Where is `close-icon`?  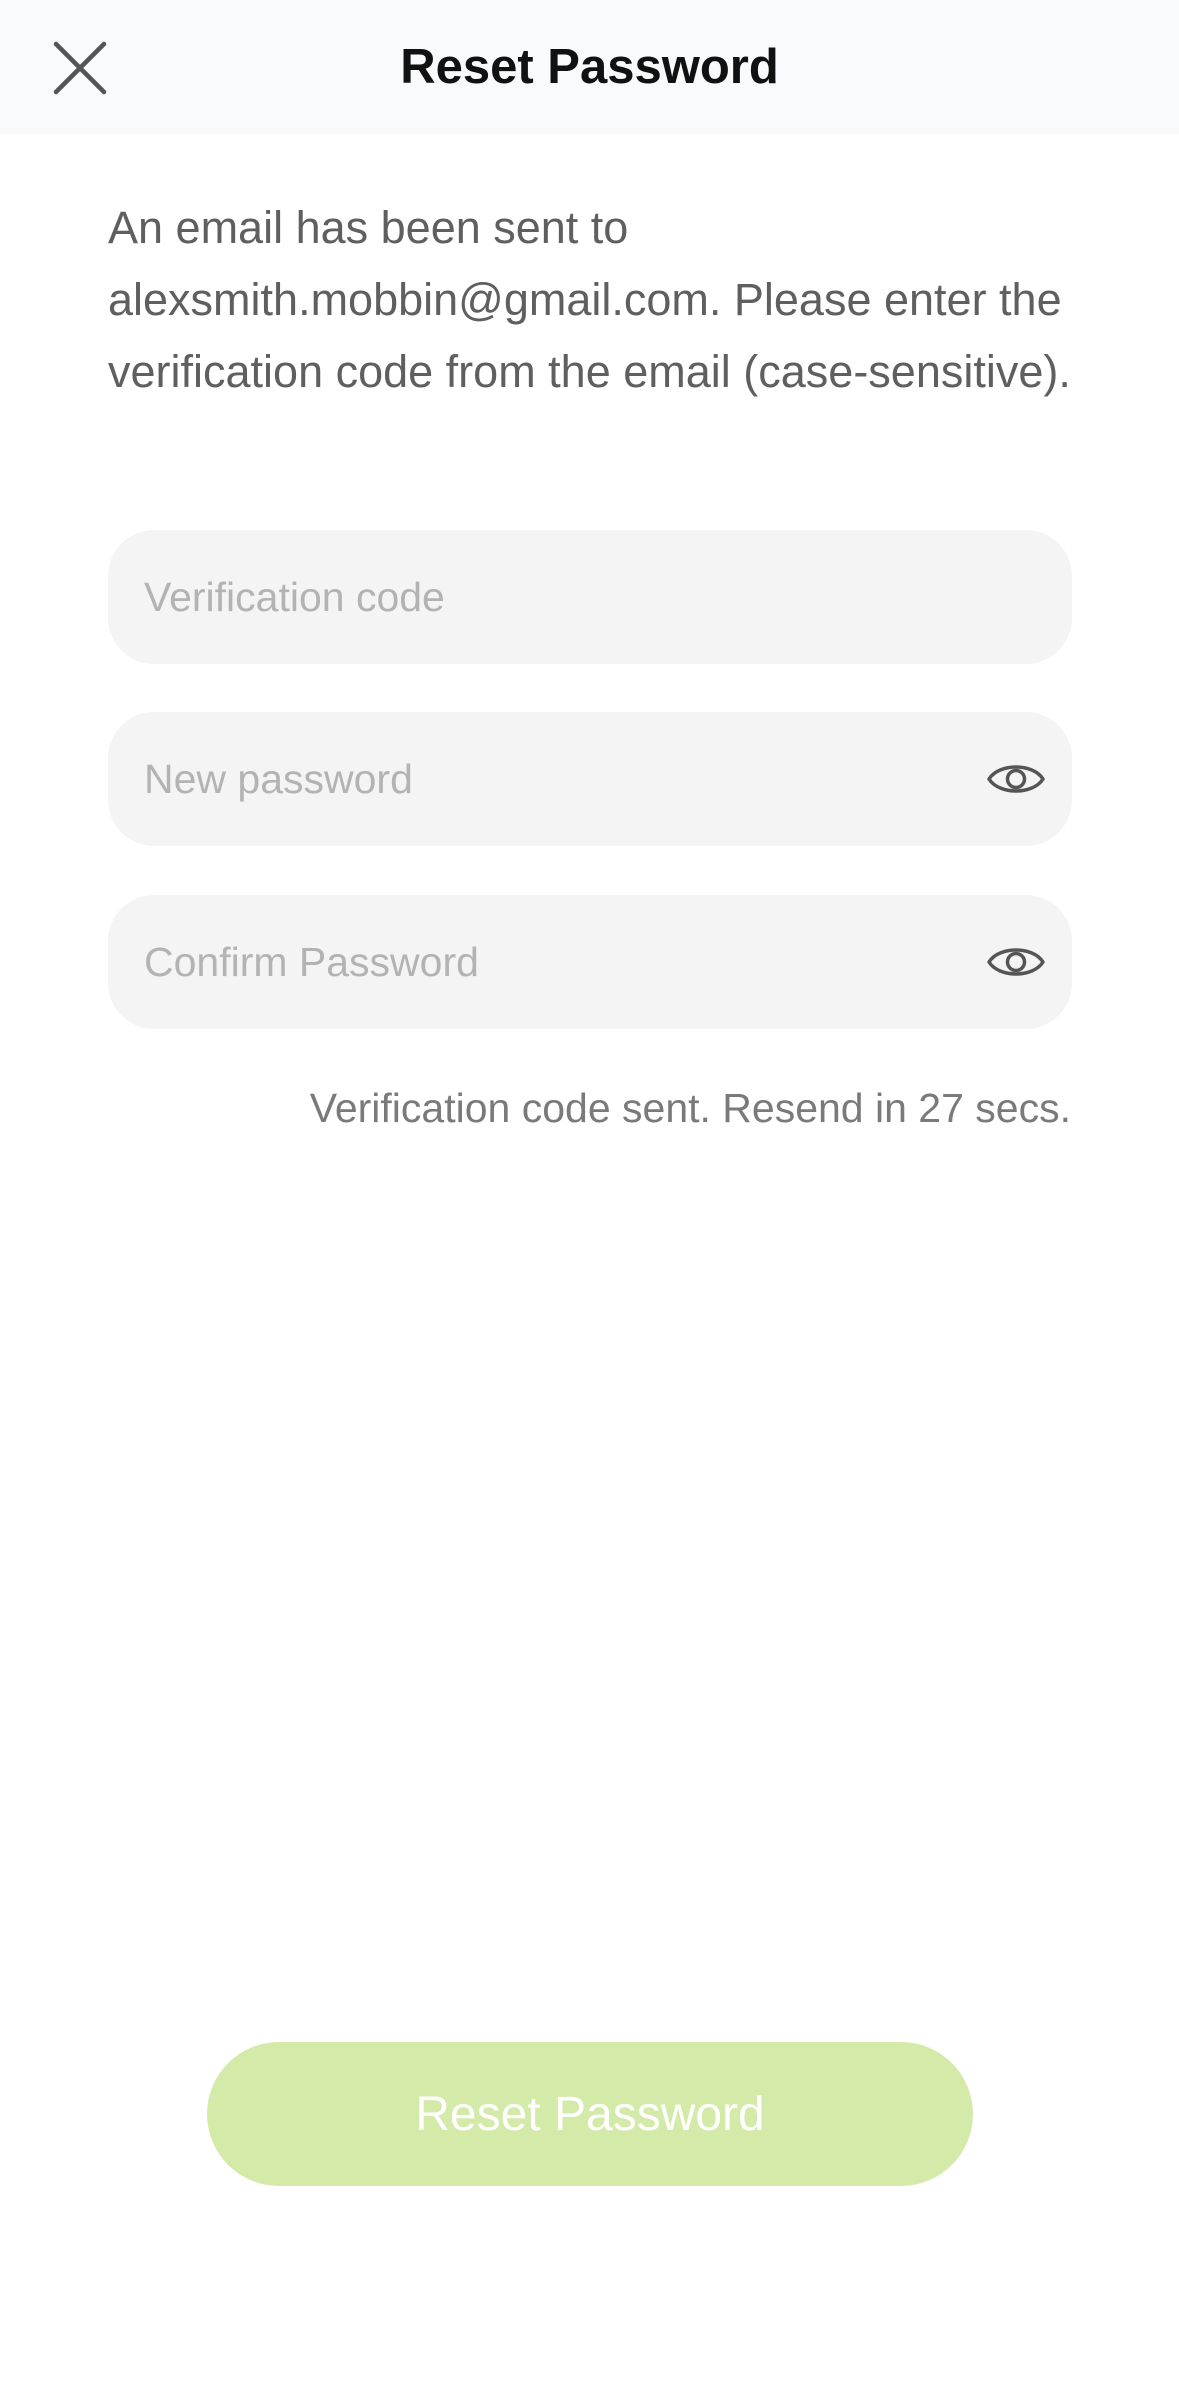
close-icon is located at coordinates (80, 68).